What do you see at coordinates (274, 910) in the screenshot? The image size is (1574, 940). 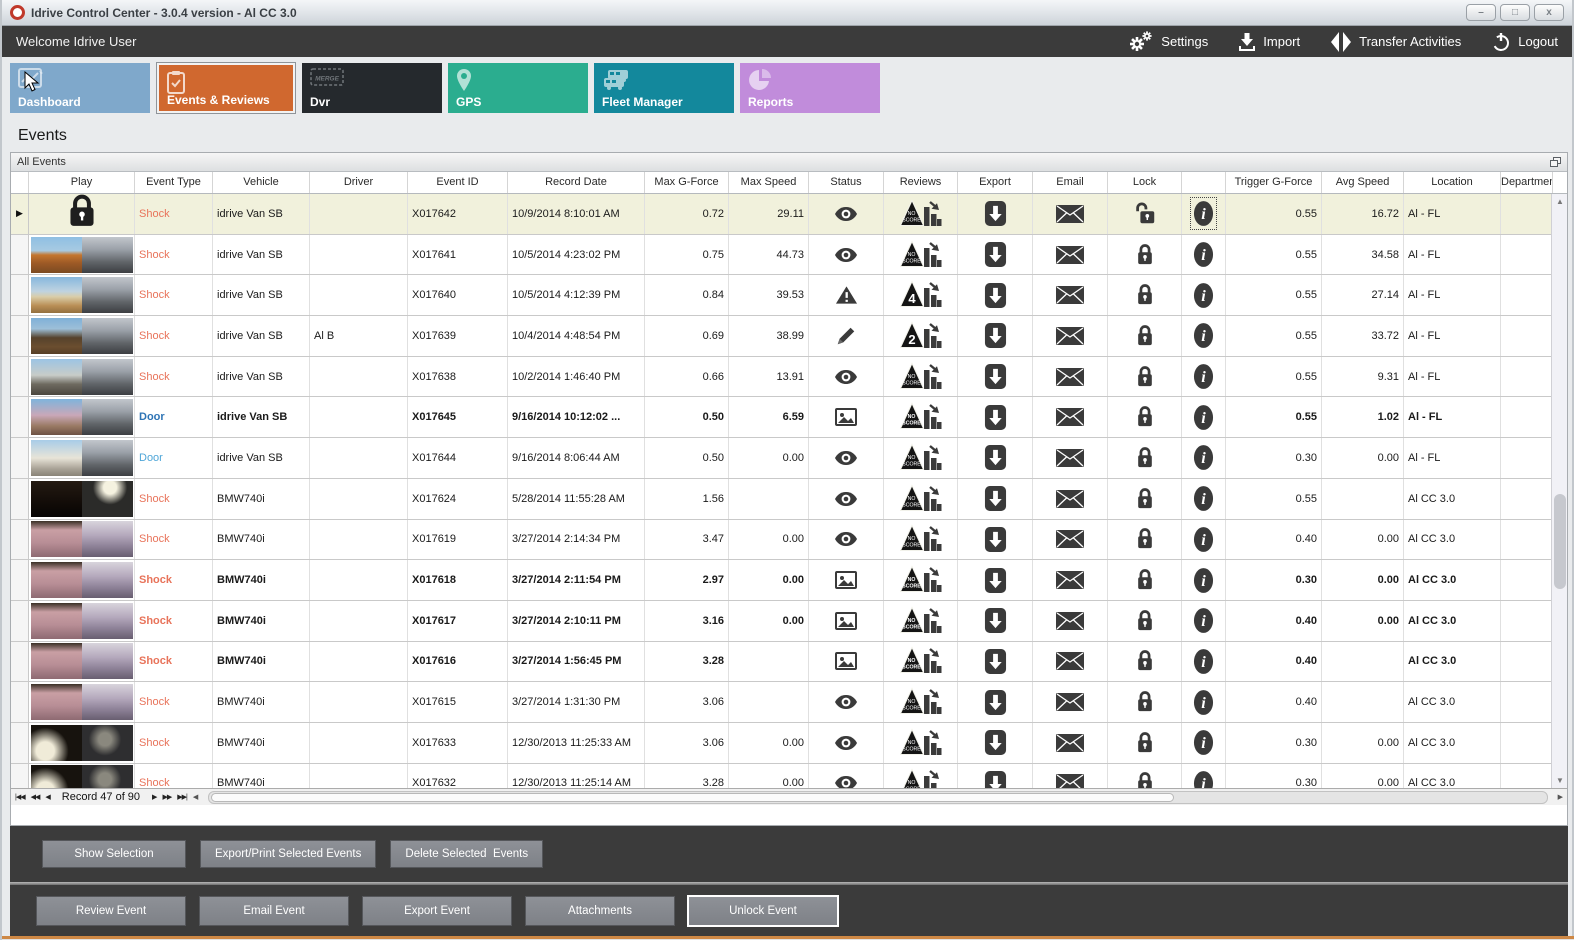 I see `email-event-button: Email Event` at bounding box center [274, 910].